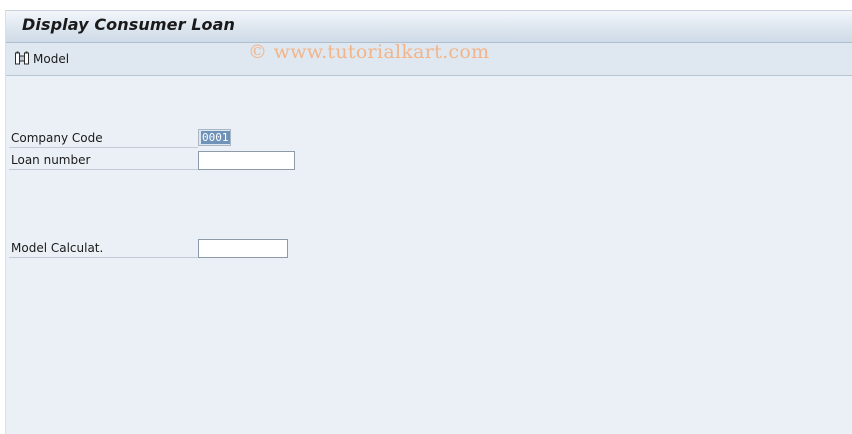 The height and width of the screenshot is (434, 852). Describe the element at coordinates (104, 138) in the screenshot. I see `company-code-row: Company Code` at that location.